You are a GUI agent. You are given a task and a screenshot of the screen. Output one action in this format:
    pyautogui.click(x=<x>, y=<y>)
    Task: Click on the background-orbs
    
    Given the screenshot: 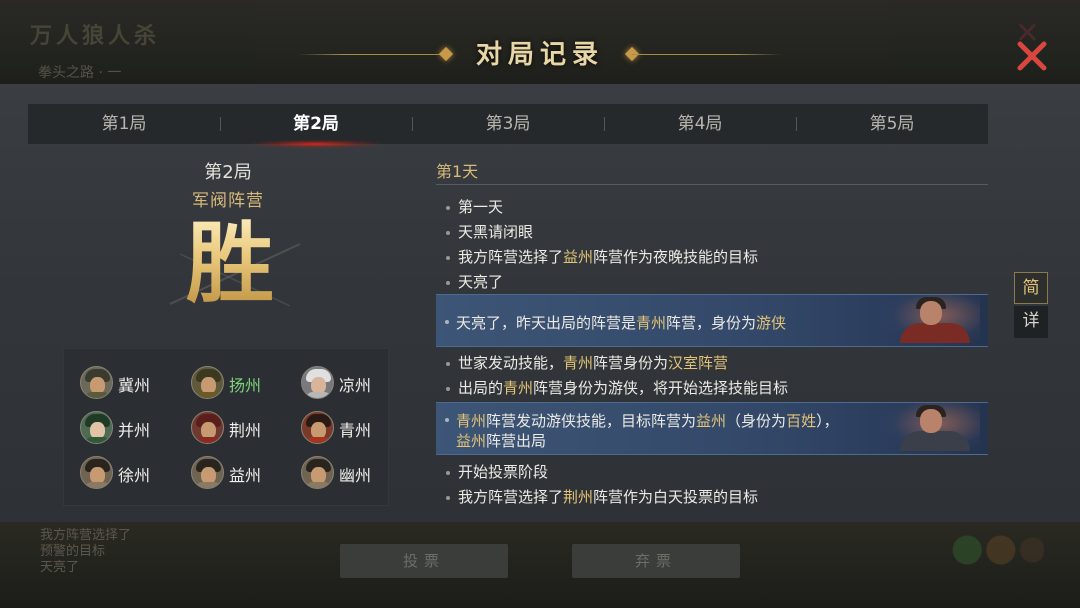 What is the action you would take?
    pyautogui.click(x=996, y=550)
    